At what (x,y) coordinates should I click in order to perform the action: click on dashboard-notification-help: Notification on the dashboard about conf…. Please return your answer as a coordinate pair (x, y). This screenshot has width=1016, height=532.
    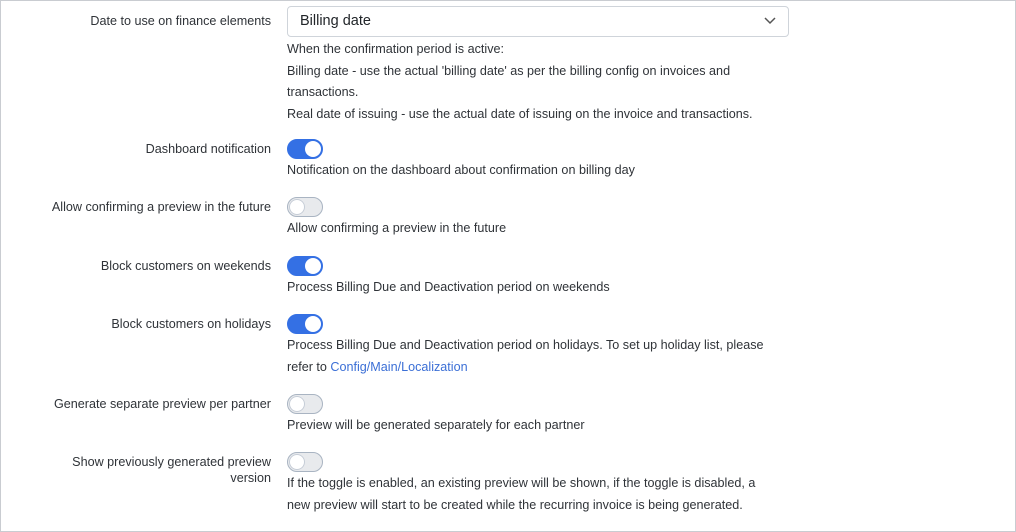
    Looking at the image, I should click on (461, 170).